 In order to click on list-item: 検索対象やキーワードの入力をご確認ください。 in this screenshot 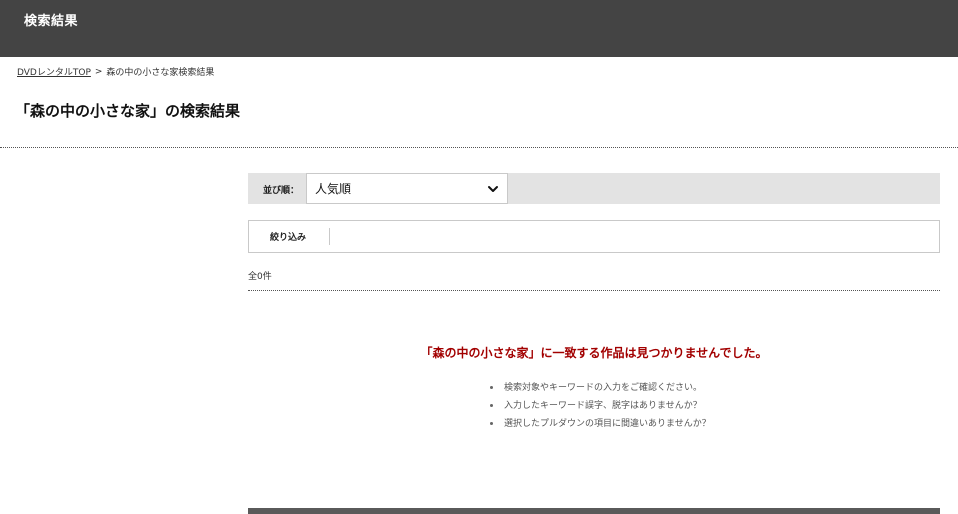, I will do `click(600, 388)`.